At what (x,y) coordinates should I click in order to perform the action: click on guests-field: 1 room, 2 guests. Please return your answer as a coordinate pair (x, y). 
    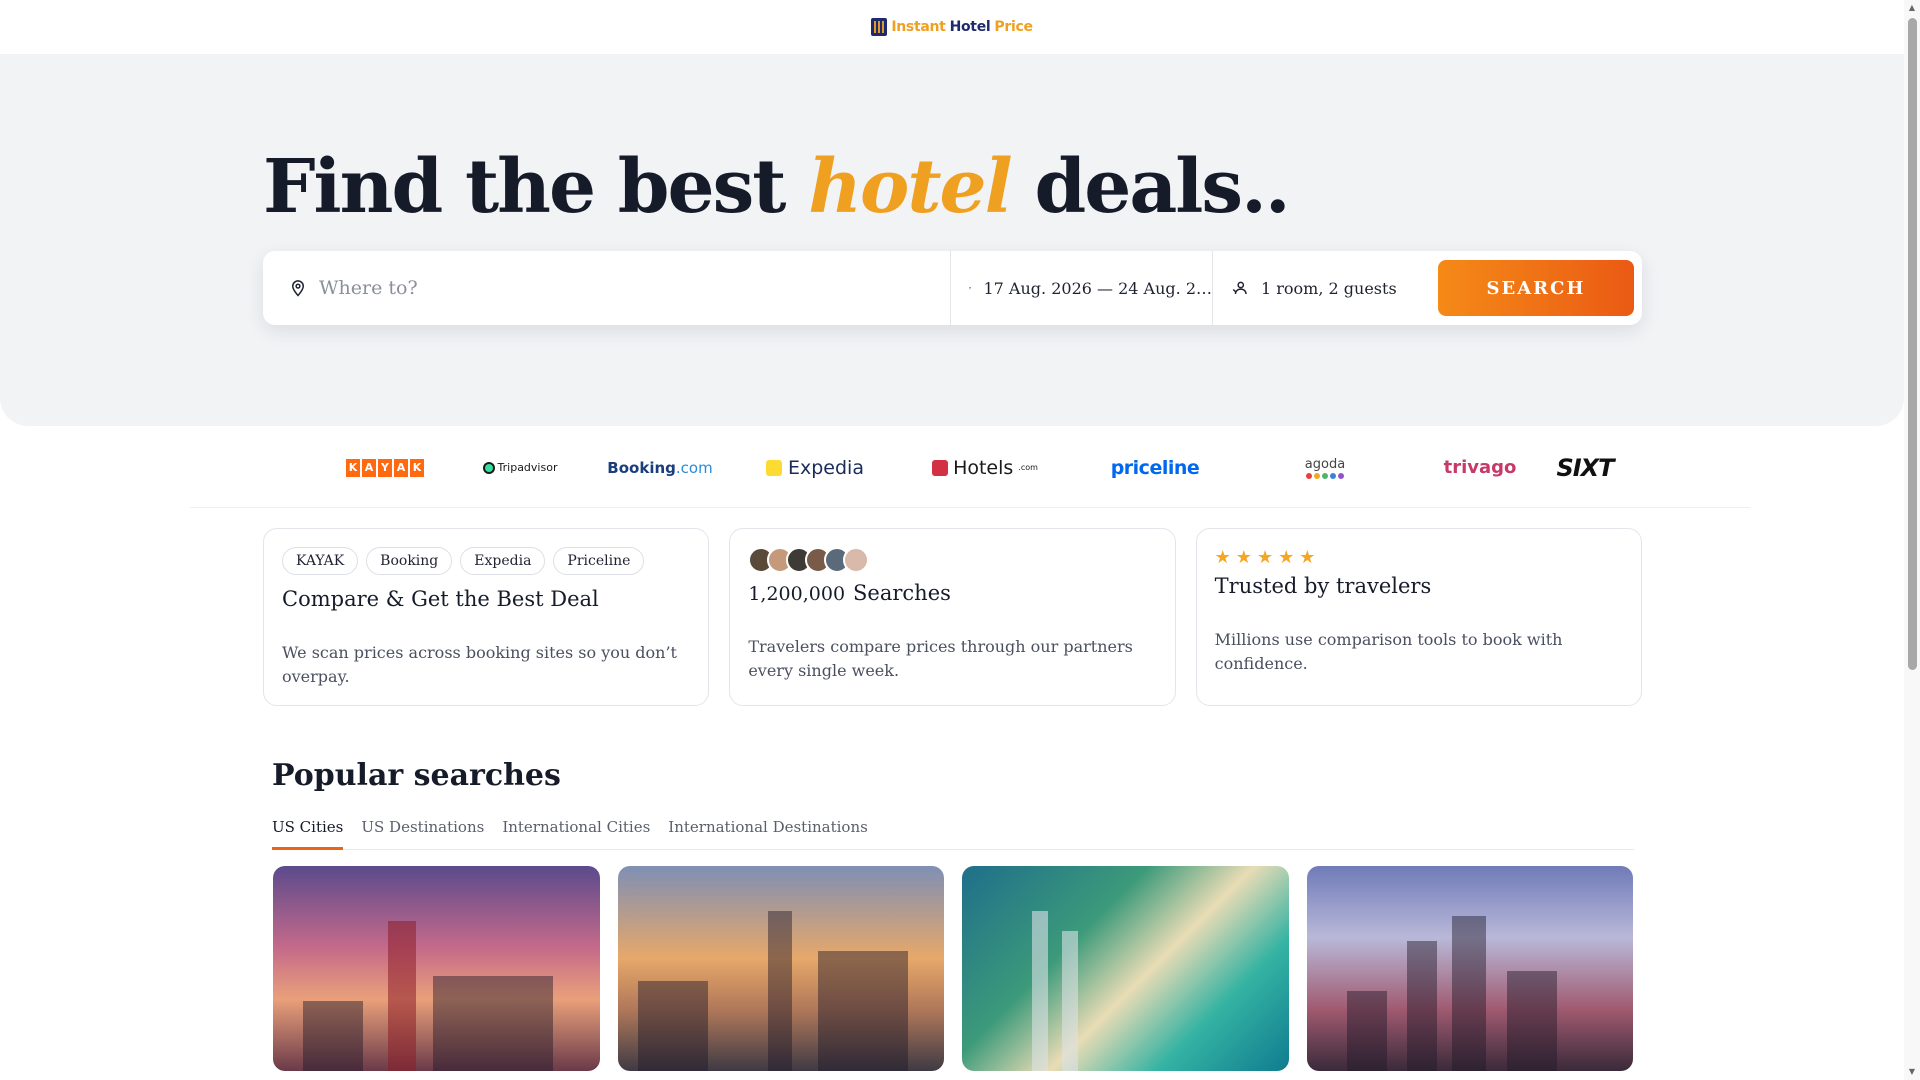
    Looking at the image, I should click on (1323, 288).